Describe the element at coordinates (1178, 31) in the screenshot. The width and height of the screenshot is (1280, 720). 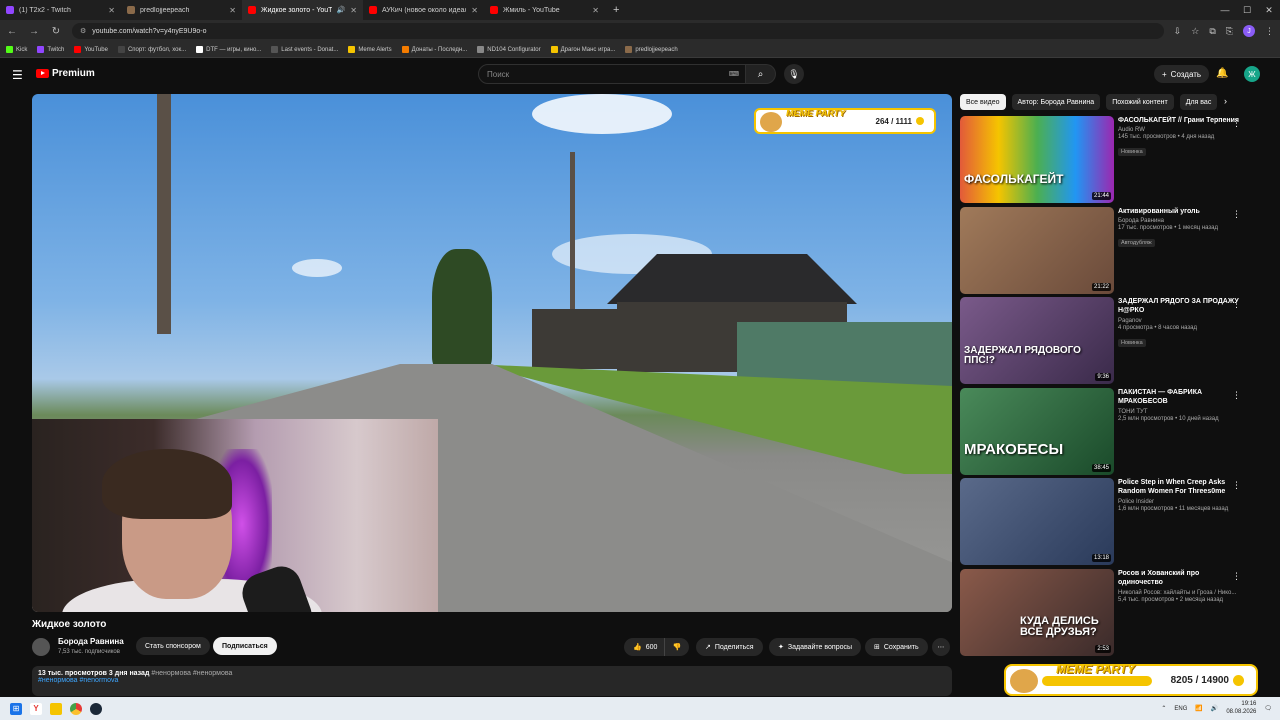
I see `install-icon: ⇩` at that location.